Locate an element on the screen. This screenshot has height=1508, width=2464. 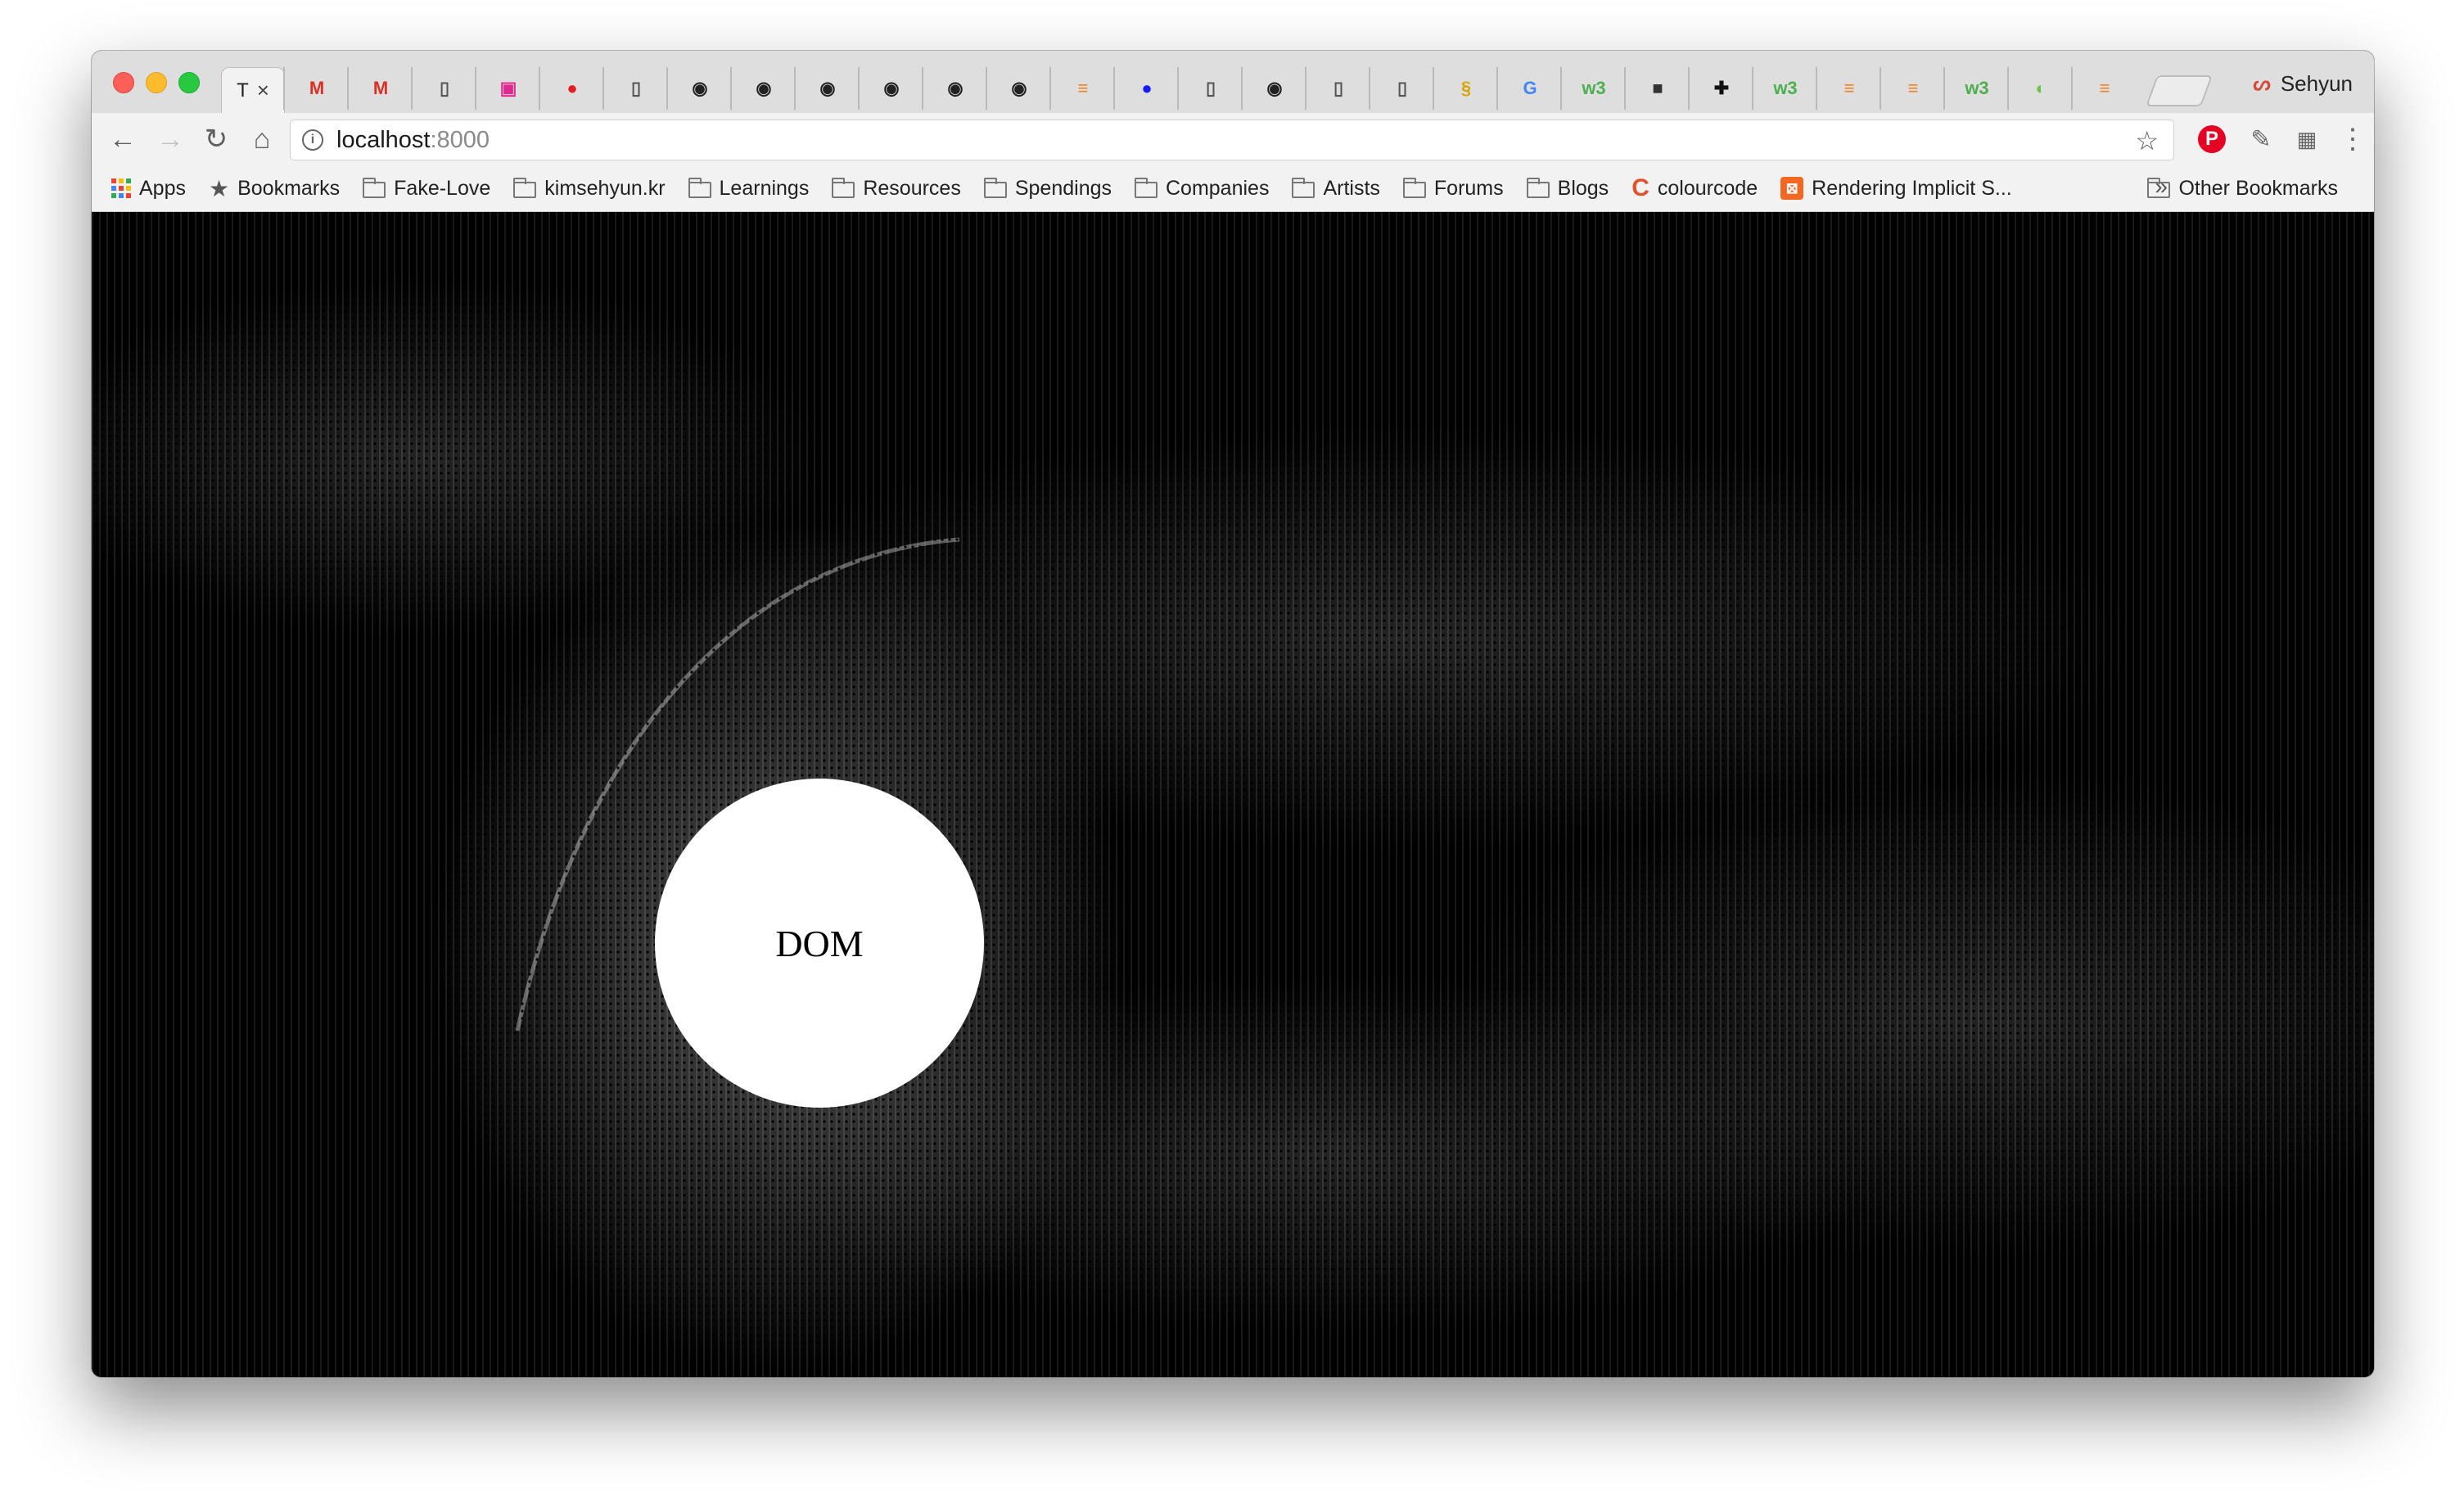
tab: ■ is located at coordinates (1657, 88).